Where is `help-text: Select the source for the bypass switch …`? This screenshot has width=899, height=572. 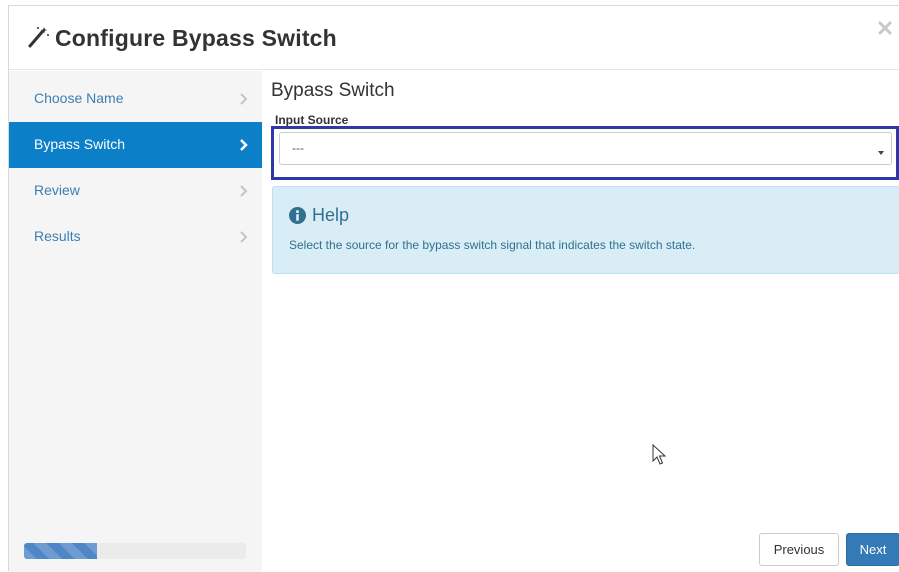
help-text: Select the source for the bypass switch … is located at coordinates (492, 245).